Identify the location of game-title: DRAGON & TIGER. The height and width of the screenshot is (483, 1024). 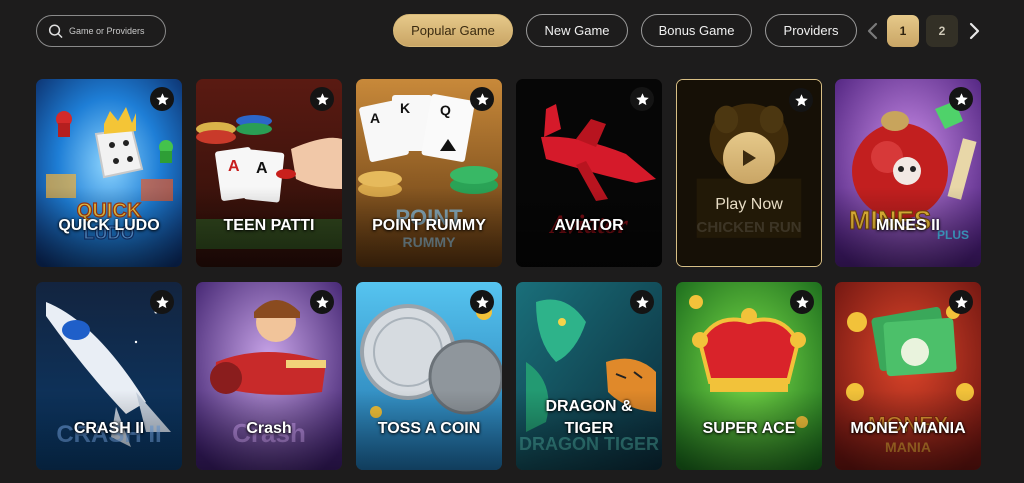
(589, 417).